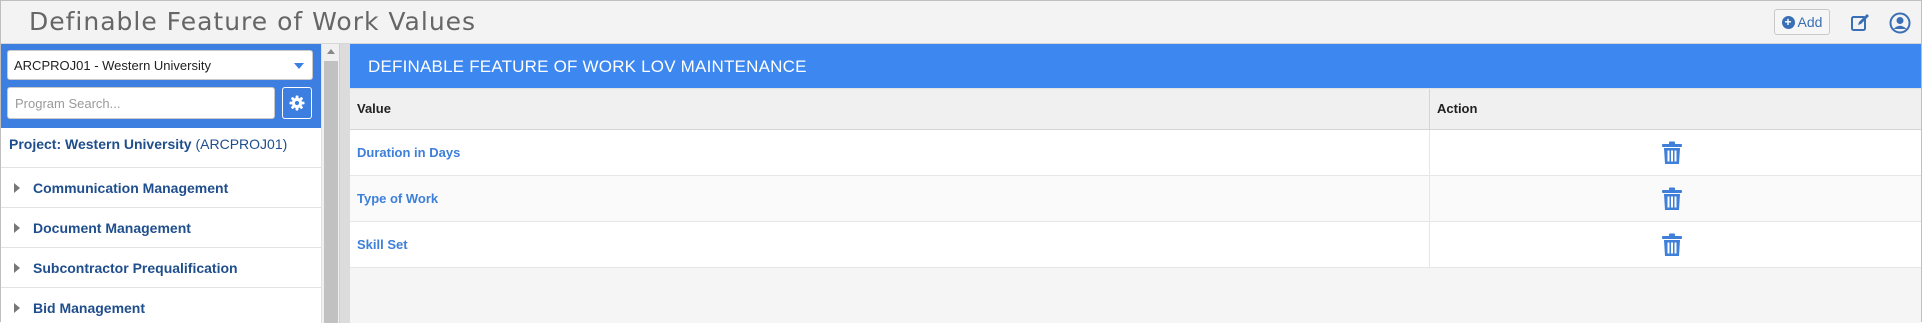 The image size is (1922, 327). What do you see at coordinates (1135, 109) in the screenshot?
I see `table-header: Value Action` at bounding box center [1135, 109].